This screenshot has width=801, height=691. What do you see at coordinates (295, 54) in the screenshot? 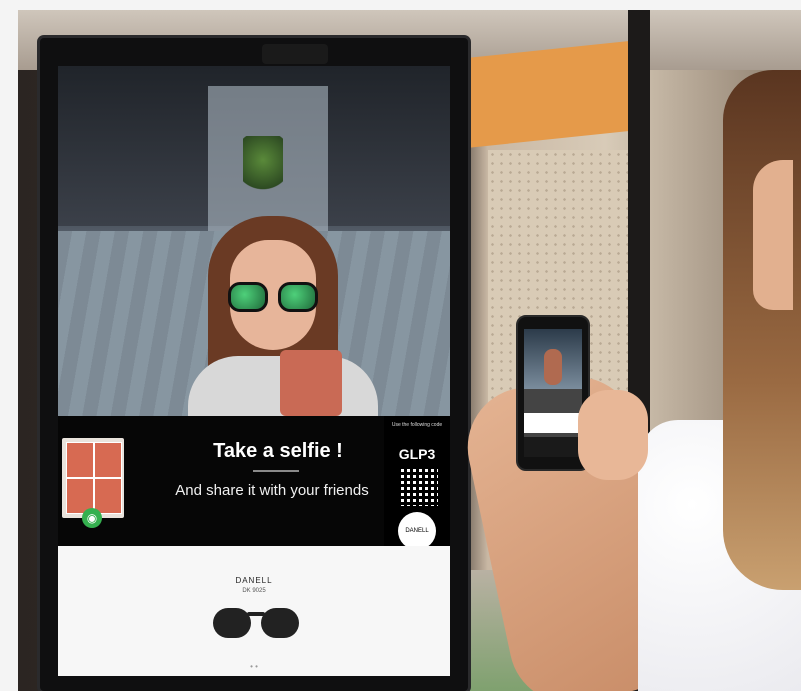
I see `kiosk-camera` at bounding box center [295, 54].